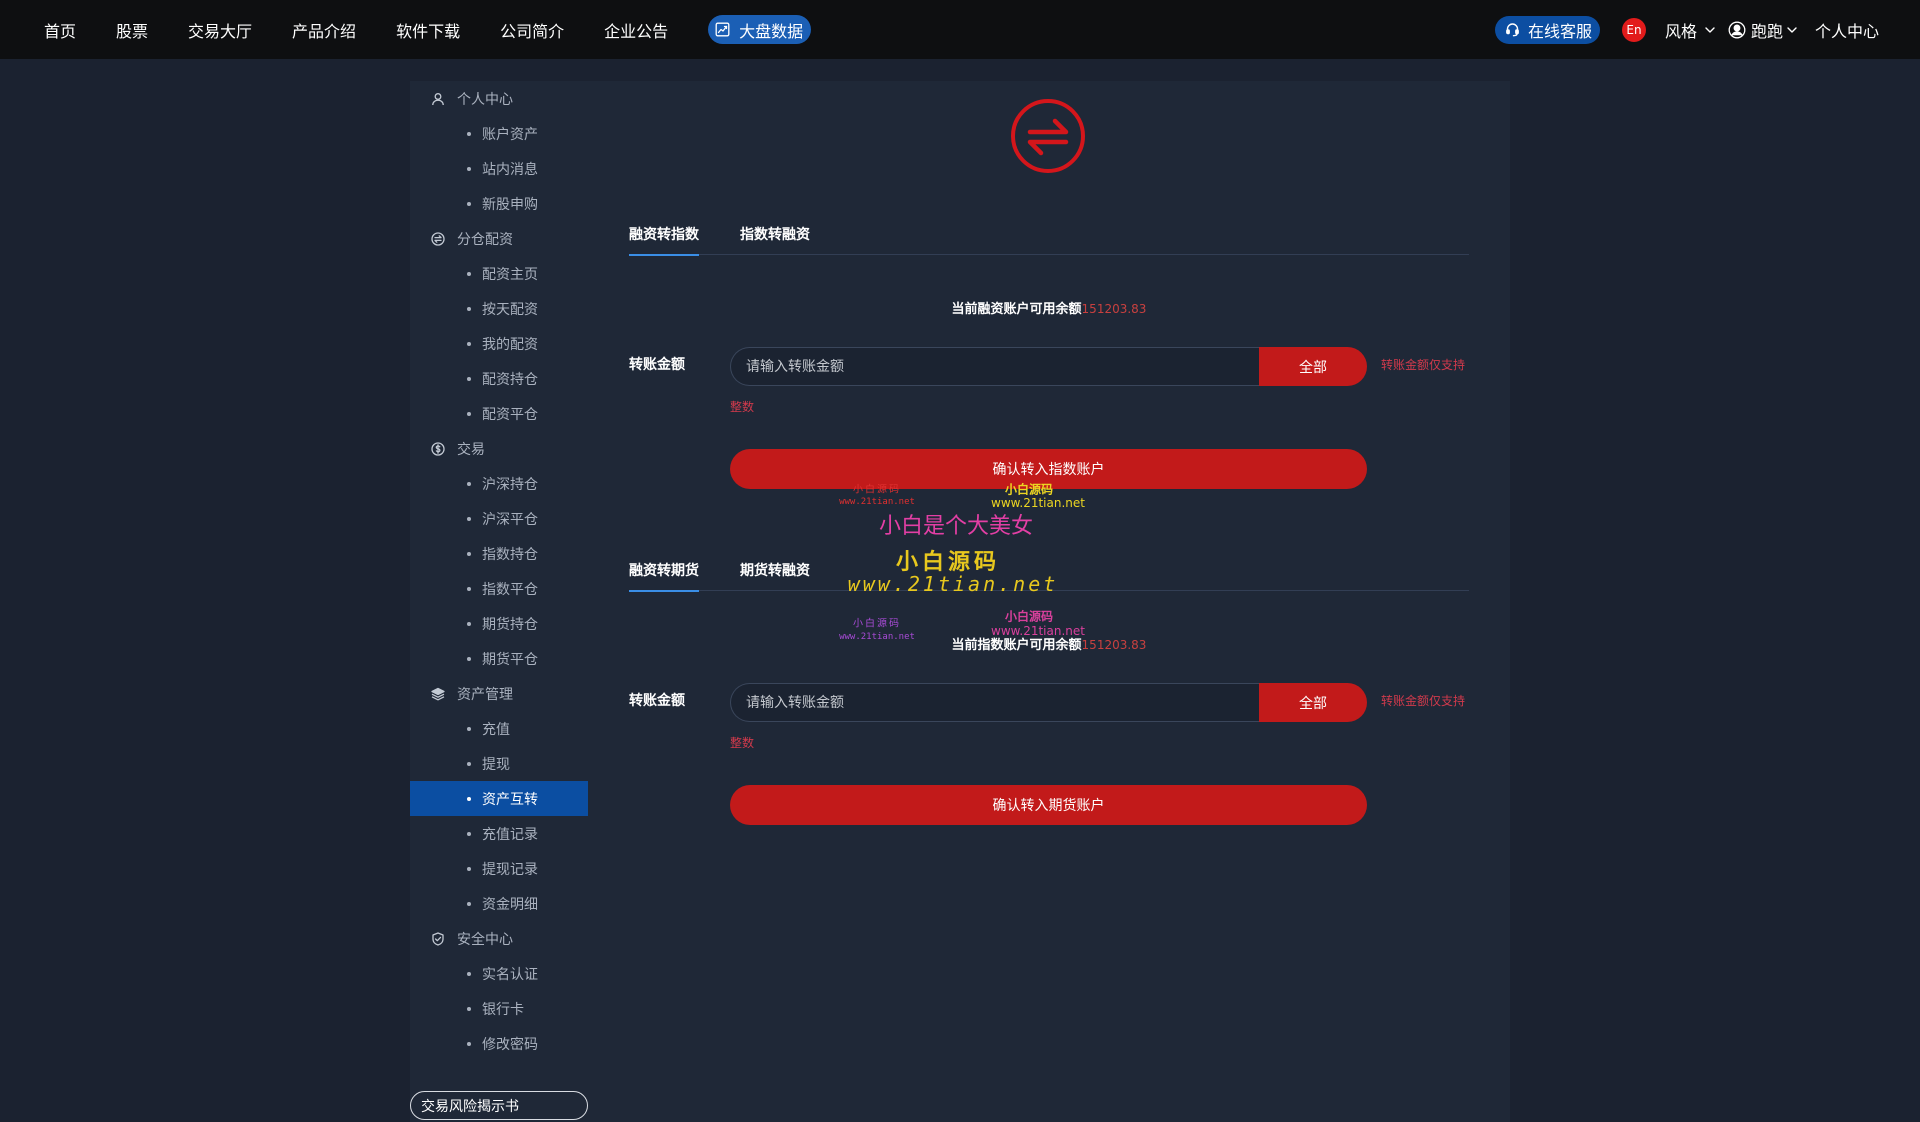  What do you see at coordinates (485, 939) in the screenshot?
I see `sidebar-group-label: 安全中心` at bounding box center [485, 939].